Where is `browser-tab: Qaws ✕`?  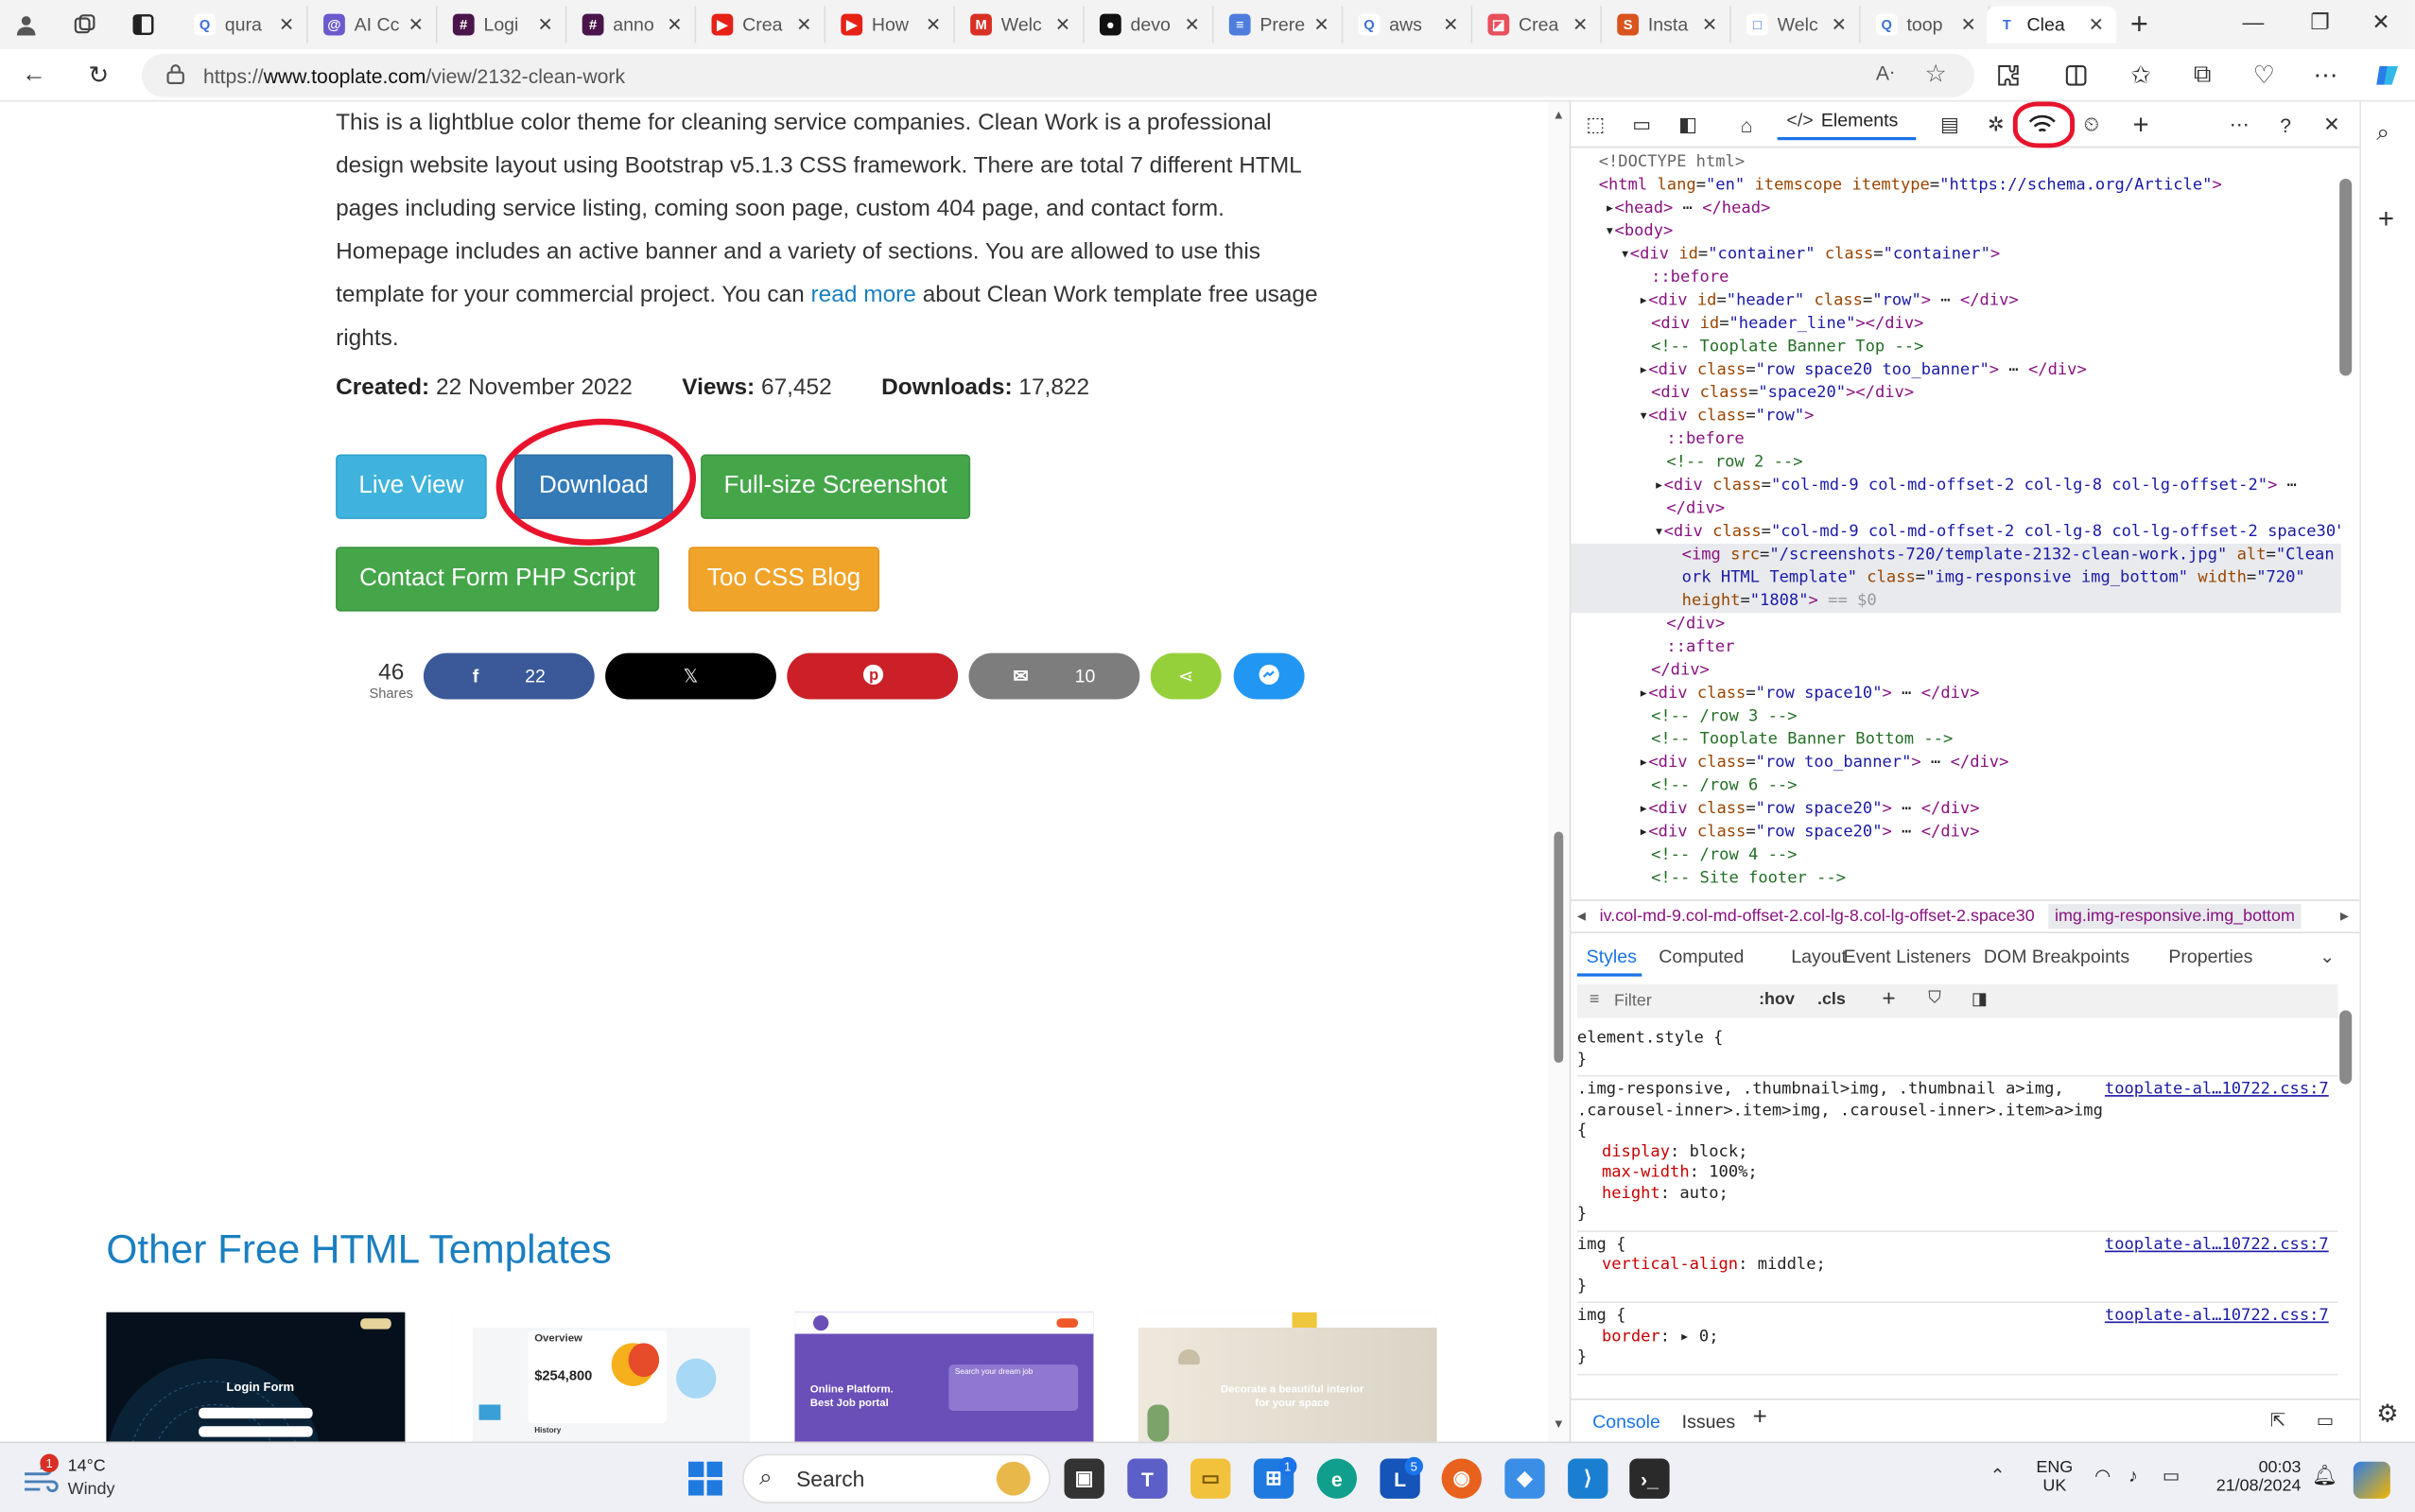
browser-tab: Qaws ✕ is located at coordinates (1411, 24).